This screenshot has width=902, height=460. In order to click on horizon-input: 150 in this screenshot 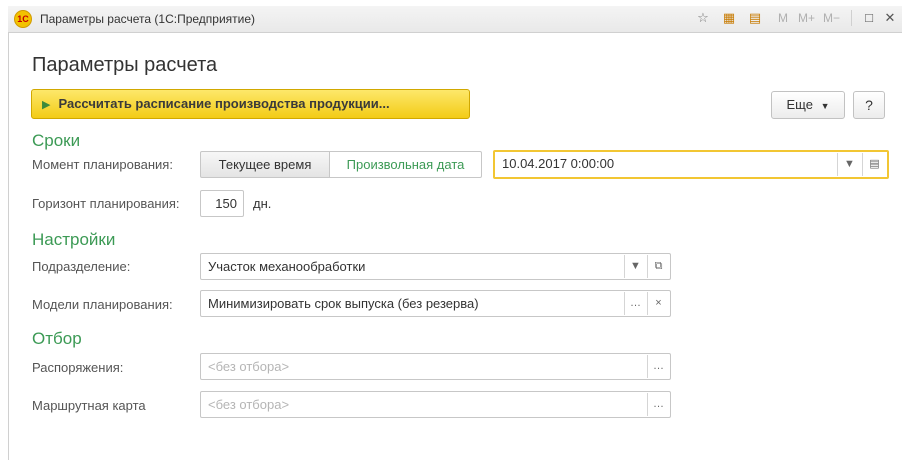, I will do `click(222, 203)`.